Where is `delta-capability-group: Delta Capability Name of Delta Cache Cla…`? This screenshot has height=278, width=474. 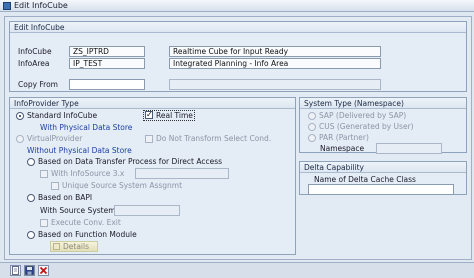
delta-capability-group: Delta Capability Name of Delta Cache Cla… is located at coordinates (383, 178).